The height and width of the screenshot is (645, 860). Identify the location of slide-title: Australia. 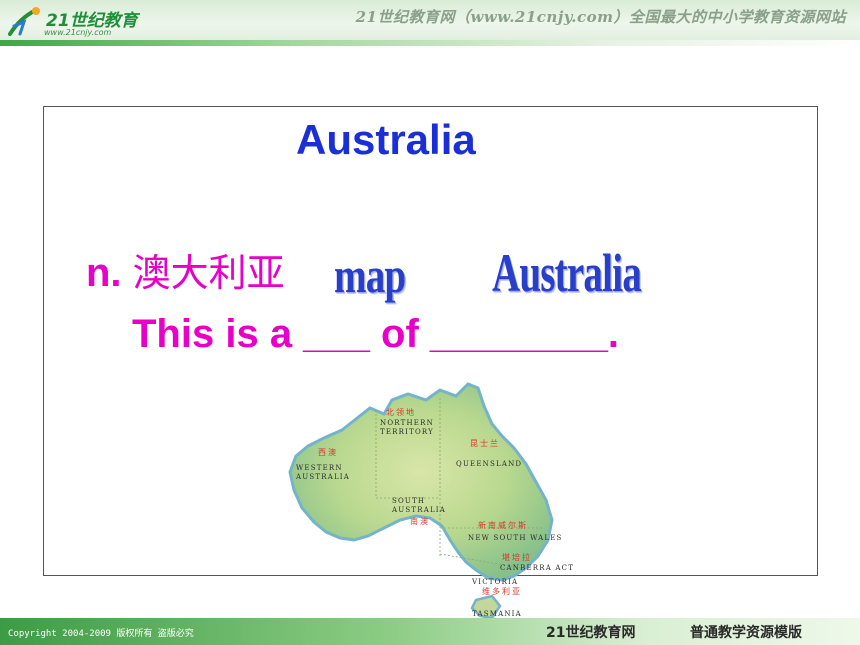
(386, 139).